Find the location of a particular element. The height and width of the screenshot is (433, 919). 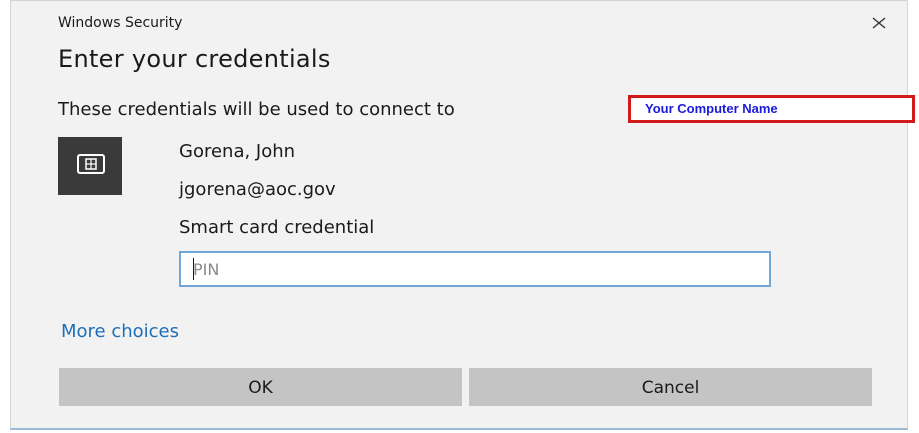

smart-card-icon is located at coordinates (91, 164).